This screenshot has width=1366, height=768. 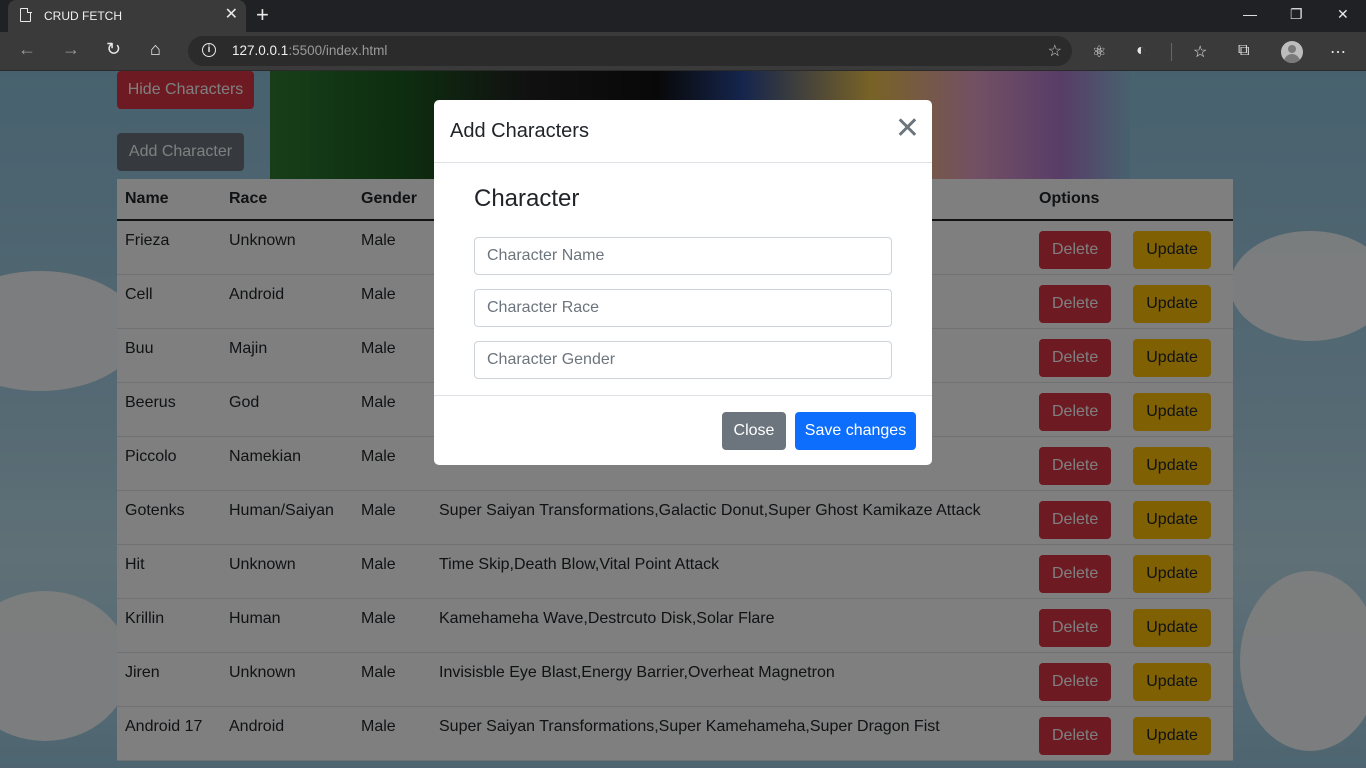 I want to click on forward-icon: →, so click(x=71, y=49).